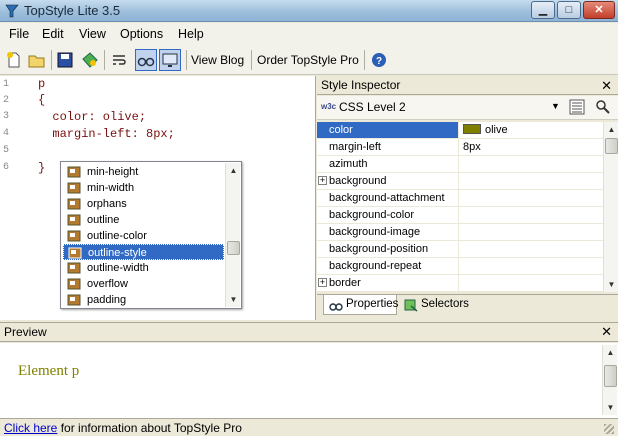  What do you see at coordinates (143, 300) in the screenshot?
I see `autocomplete-item: padding` at bounding box center [143, 300].